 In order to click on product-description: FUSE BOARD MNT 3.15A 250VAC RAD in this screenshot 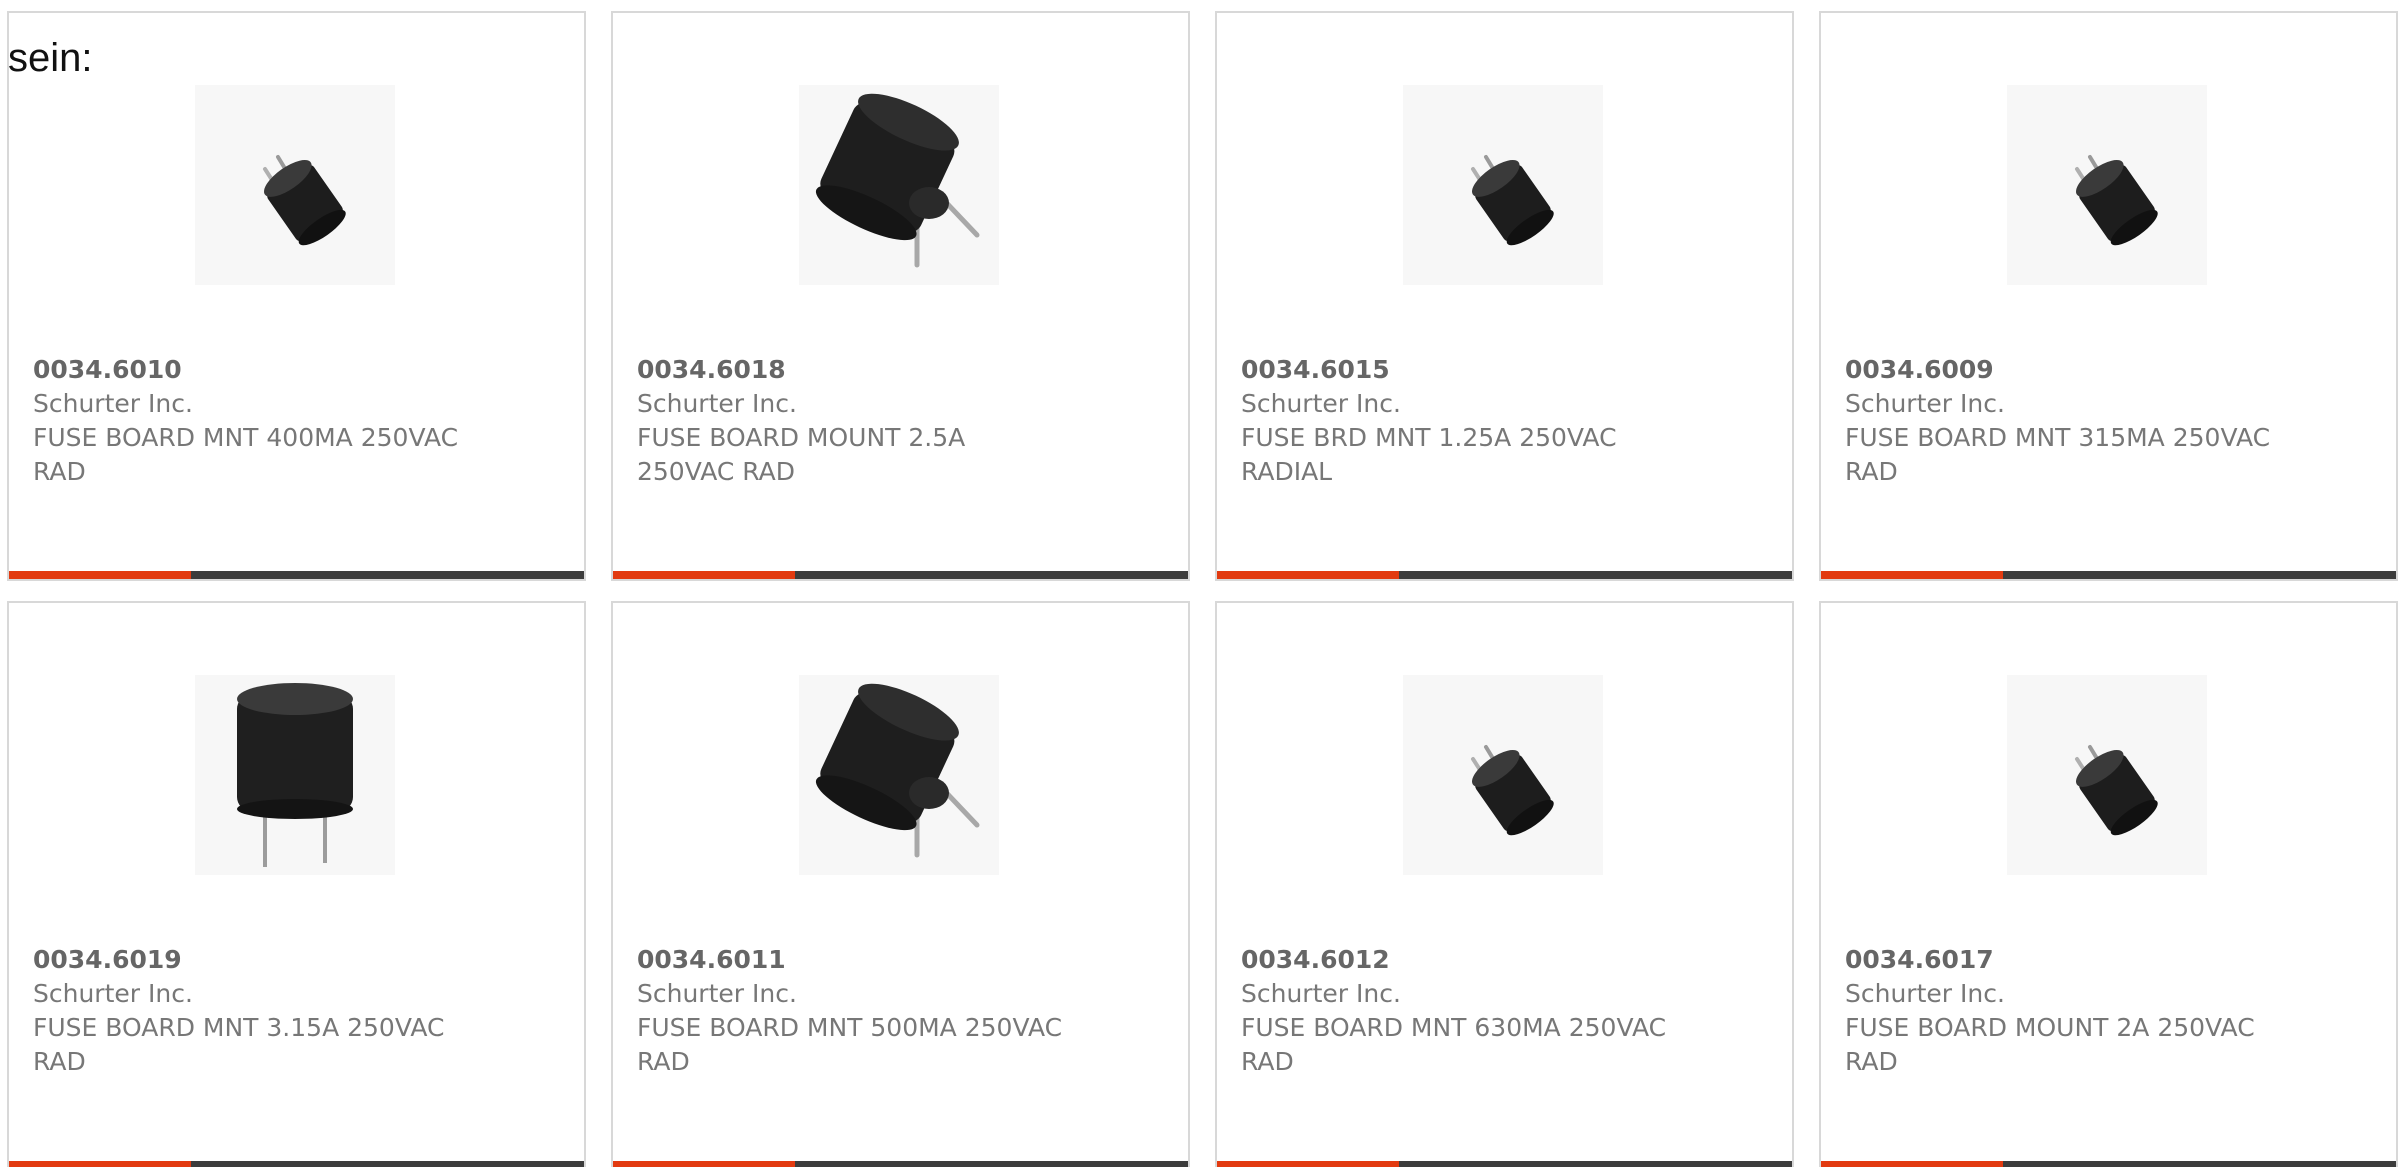, I will do `click(239, 1044)`.